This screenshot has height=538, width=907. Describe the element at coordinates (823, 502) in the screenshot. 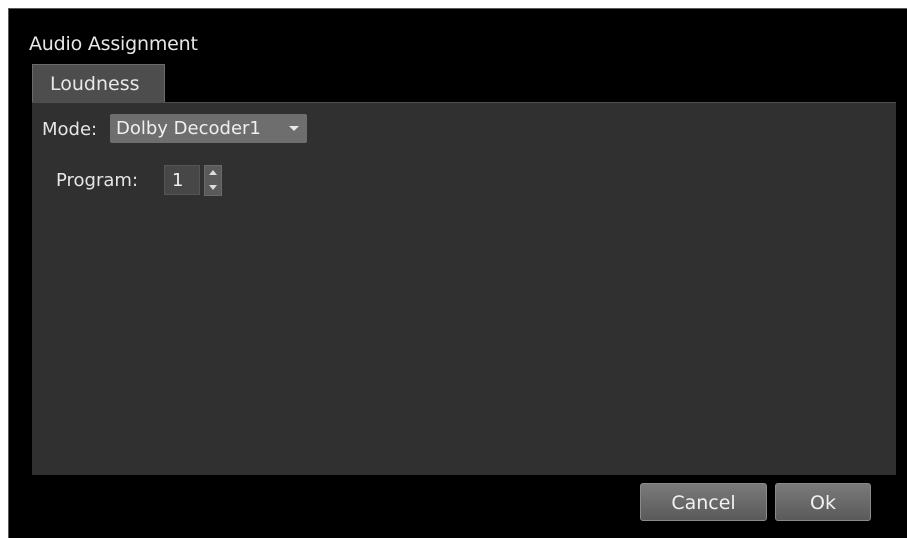

I see `ok-button: Ok` at that location.